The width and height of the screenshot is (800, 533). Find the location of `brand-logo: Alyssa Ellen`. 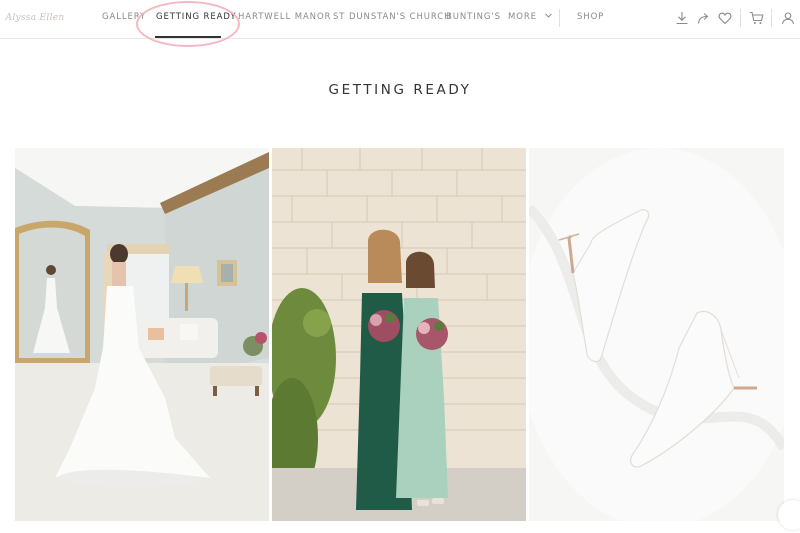

brand-logo: Alyssa Ellen is located at coordinates (35, 18).